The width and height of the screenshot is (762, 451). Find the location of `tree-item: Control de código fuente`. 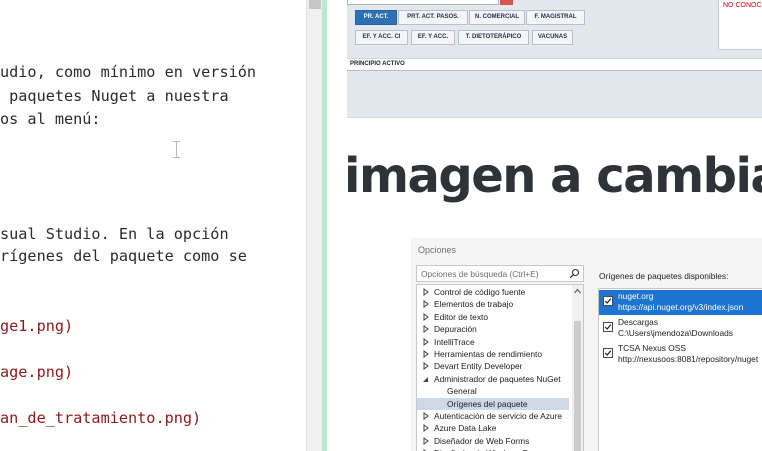

tree-item: Control de código fuente is located at coordinates (493, 292).